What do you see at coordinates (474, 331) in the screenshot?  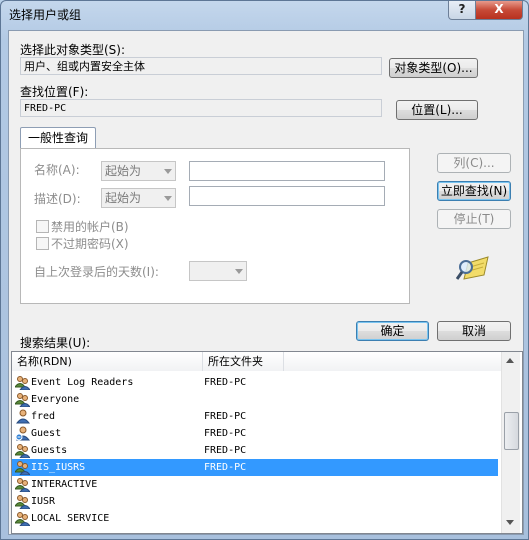 I see `cancel-button: 取消` at bounding box center [474, 331].